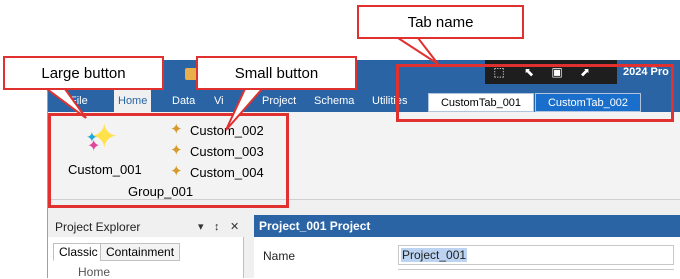 The image size is (680, 279). Describe the element at coordinates (65, 103) in the screenshot. I see `arrow-large-button` at that location.